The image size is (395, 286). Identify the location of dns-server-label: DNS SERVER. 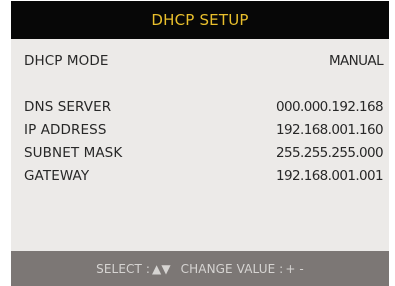
(68, 106).